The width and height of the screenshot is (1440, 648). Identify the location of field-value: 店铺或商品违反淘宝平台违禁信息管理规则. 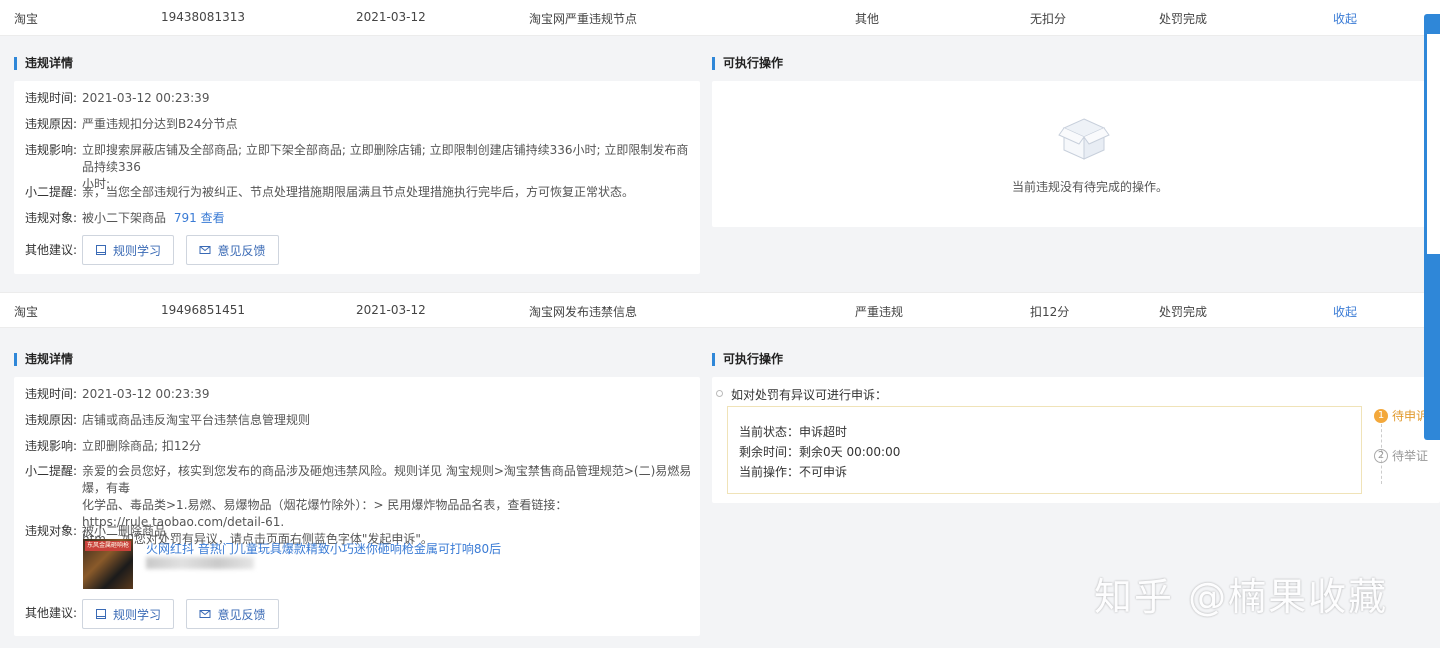
(196, 420).